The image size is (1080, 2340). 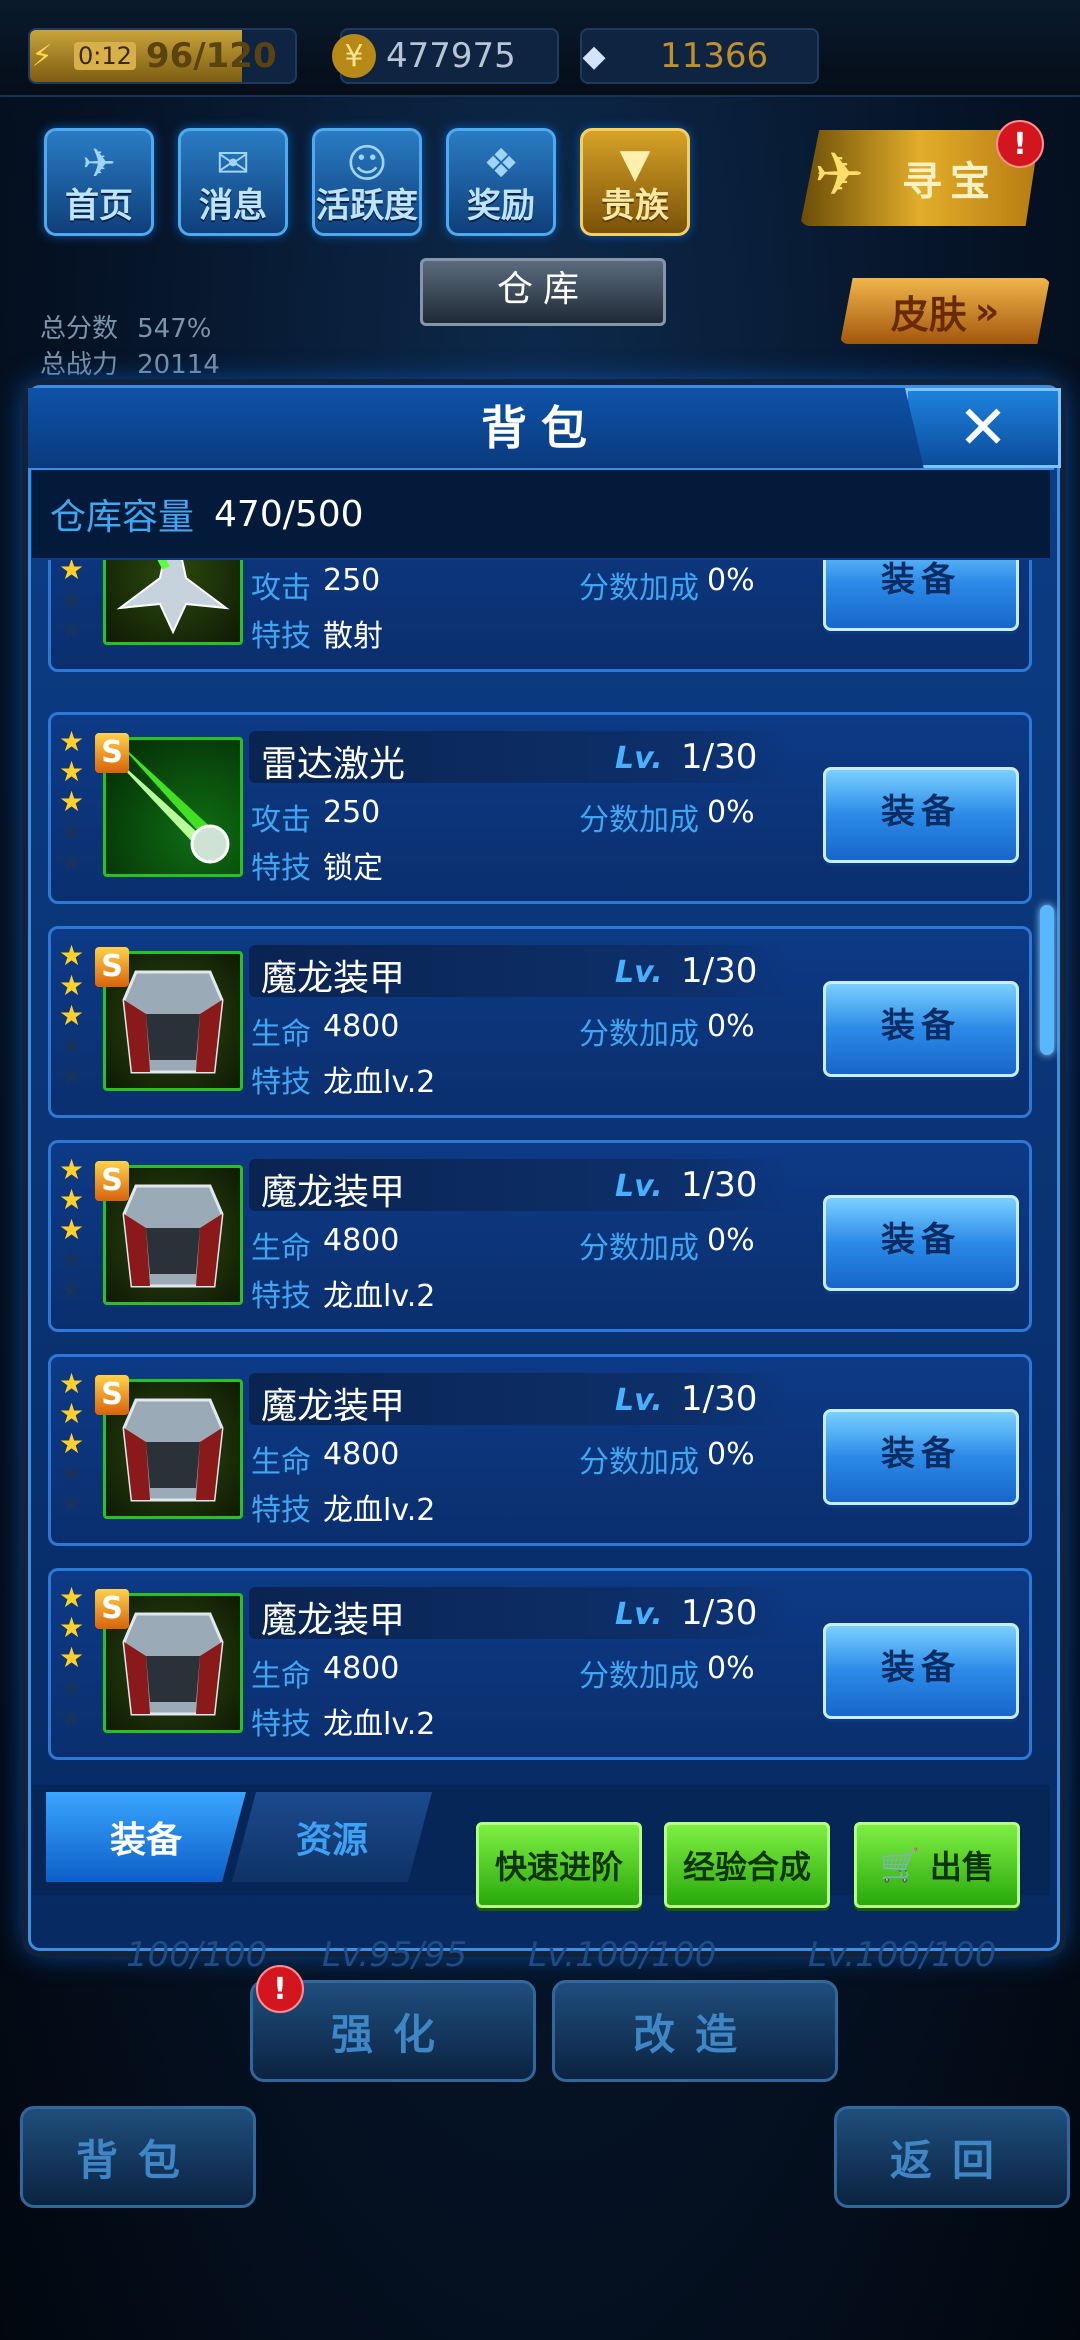 What do you see at coordinates (747, 1865) in the screenshot?
I see `exp-synthesis-button: 经验合成` at bounding box center [747, 1865].